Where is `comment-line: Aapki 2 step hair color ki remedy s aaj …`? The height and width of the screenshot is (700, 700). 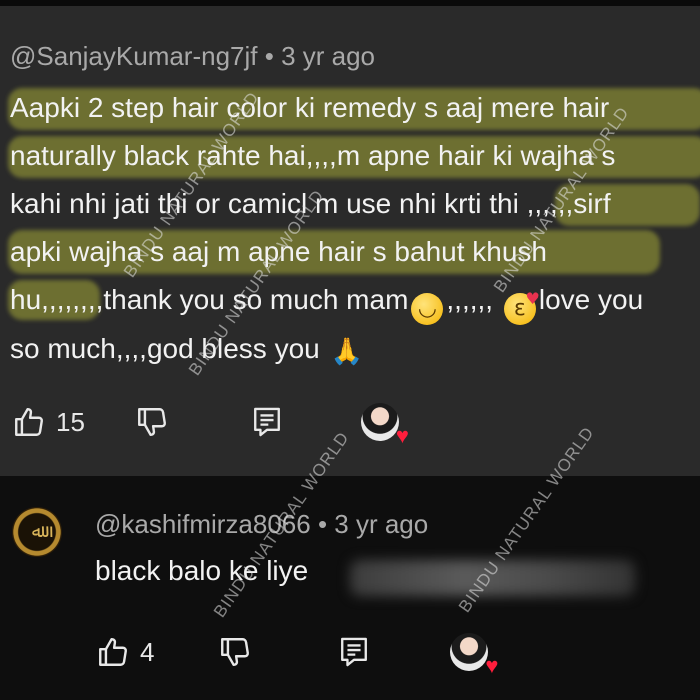
comment-line: Aapki 2 step hair color ki remedy s aaj … is located at coordinates (310, 107).